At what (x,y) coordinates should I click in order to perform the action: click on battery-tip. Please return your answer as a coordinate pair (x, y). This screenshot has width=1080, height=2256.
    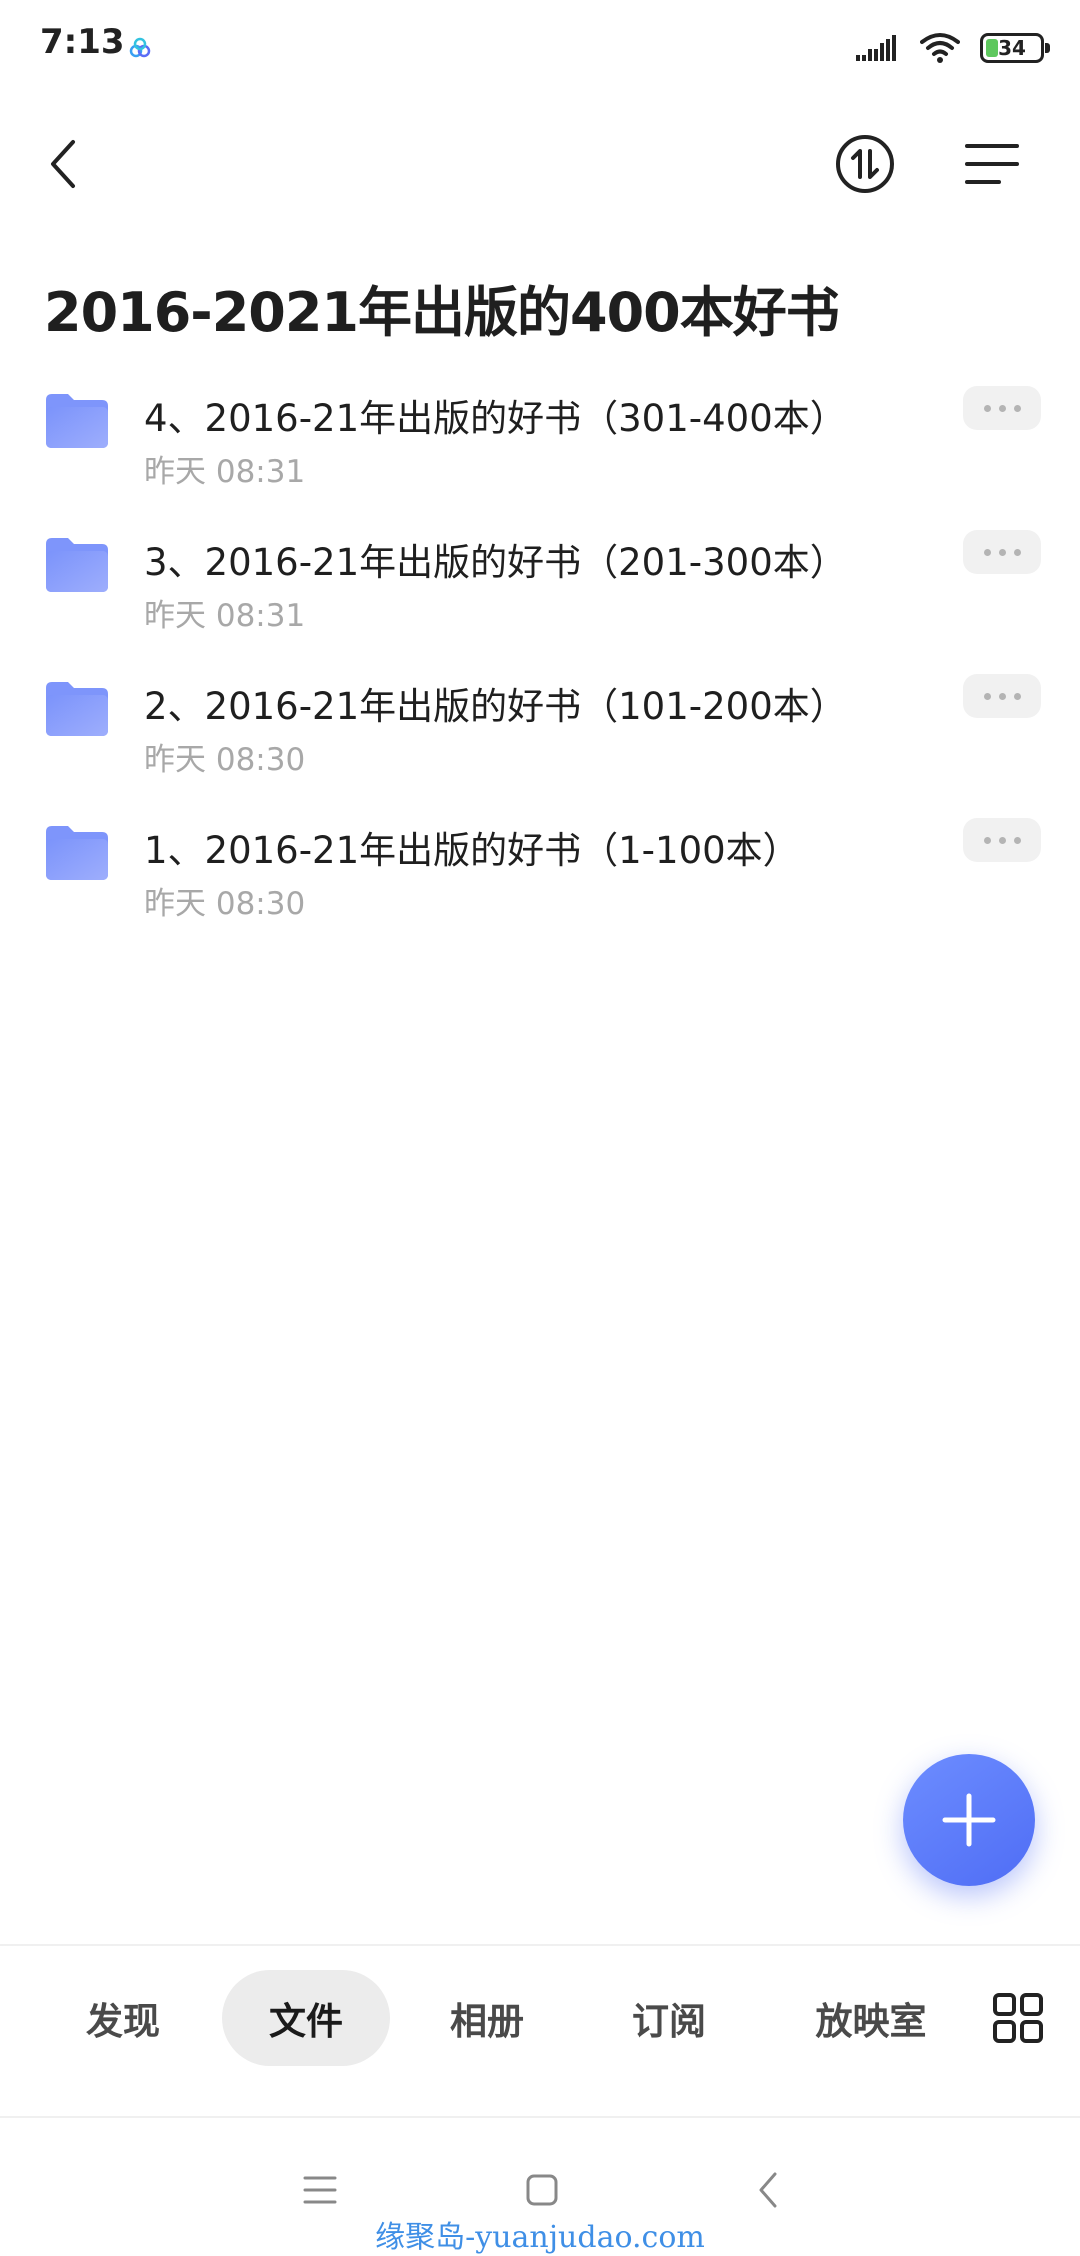
    Looking at the image, I should click on (1047, 48).